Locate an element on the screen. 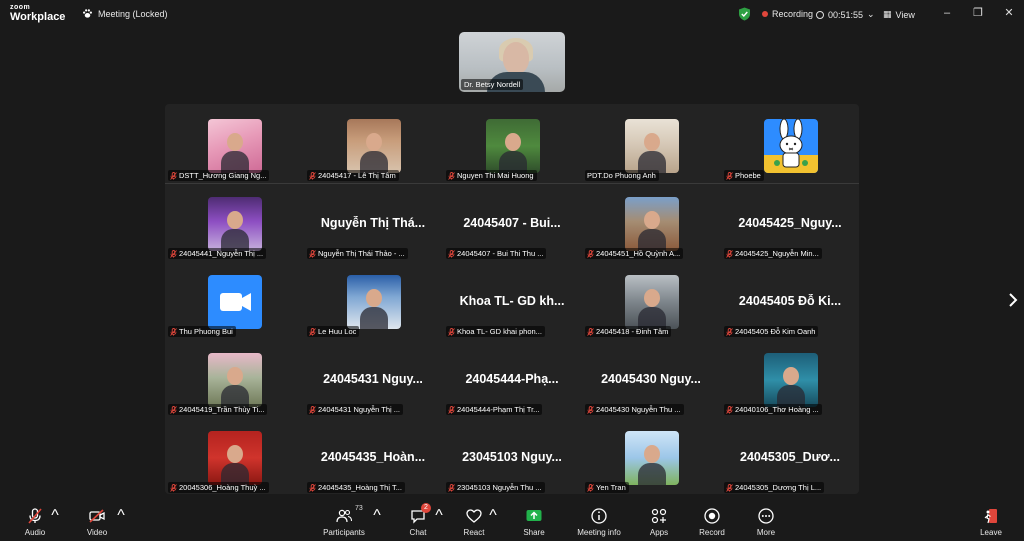 The height and width of the screenshot is (541, 1024). minimize-button: – is located at coordinates (947, 13).